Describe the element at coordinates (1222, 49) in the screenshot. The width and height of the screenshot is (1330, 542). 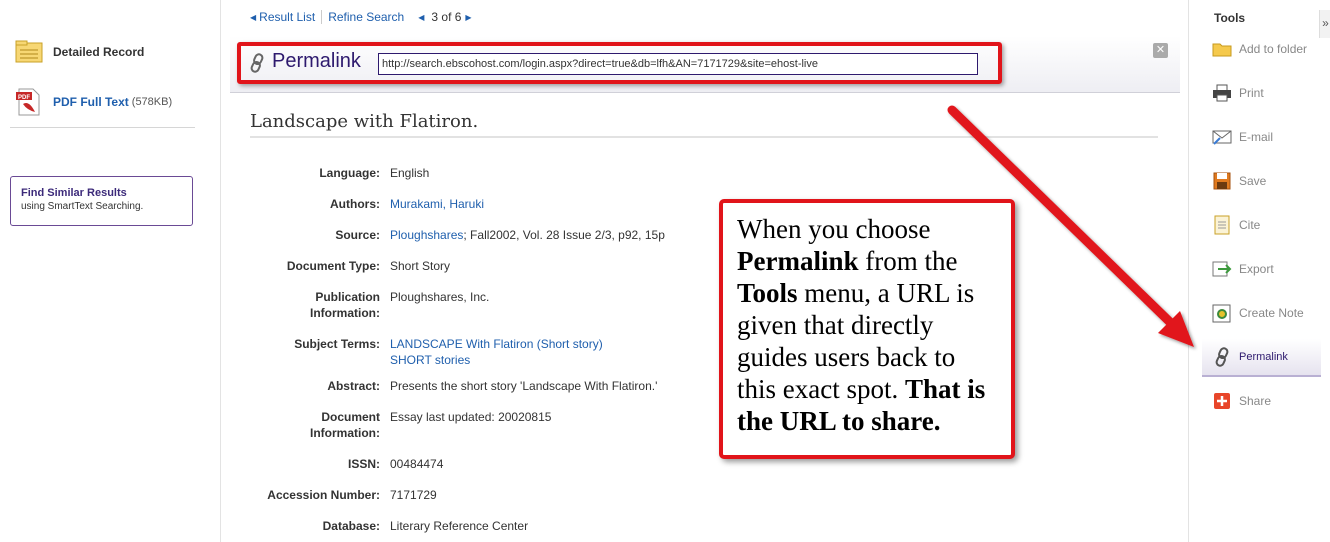
I see `folder-icon` at that location.